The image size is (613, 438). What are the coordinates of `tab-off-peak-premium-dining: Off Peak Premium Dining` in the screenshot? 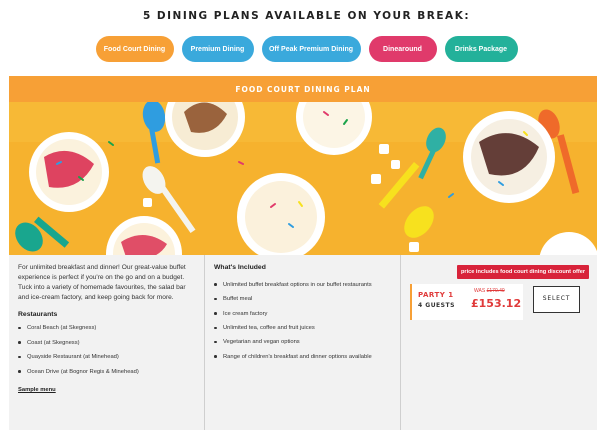 It's located at (311, 49).